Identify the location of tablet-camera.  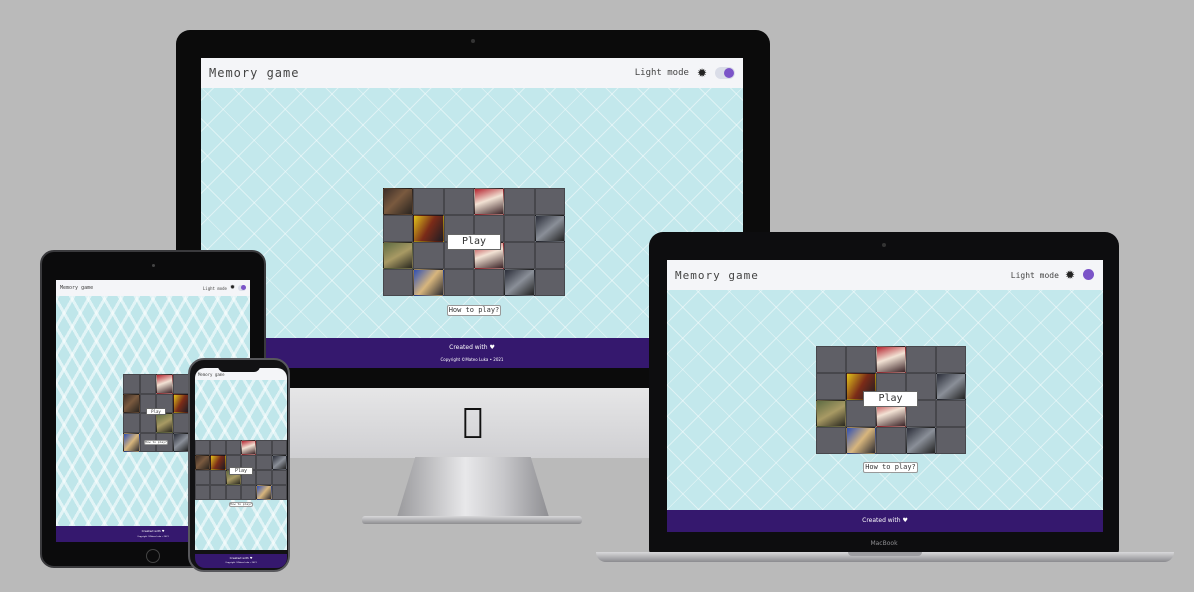
(153, 265).